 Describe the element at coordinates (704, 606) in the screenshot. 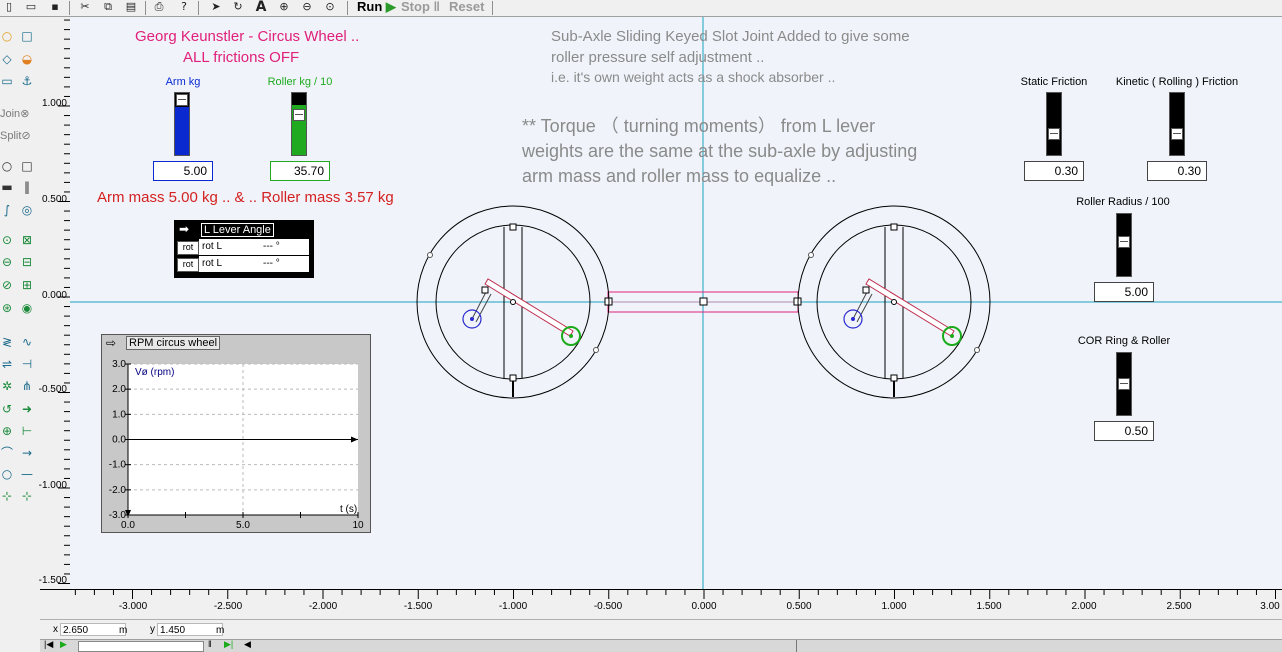

I see `x-tick-label: 0.000` at that location.